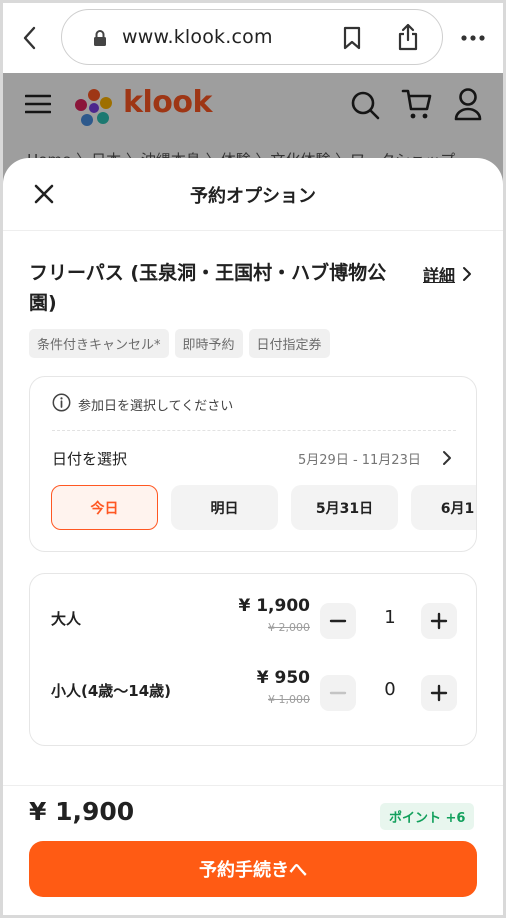 This screenshot has width=506, height=918. Describe the element at coordinates (197, 37) in the screenshot. I see `url-text: www.klook.com` at that location.